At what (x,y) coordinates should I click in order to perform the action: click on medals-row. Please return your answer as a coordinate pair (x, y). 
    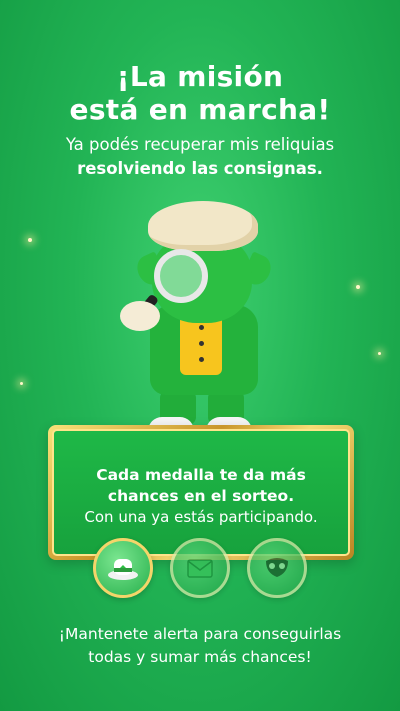
    Looking at the image, I should click on (200, 570).